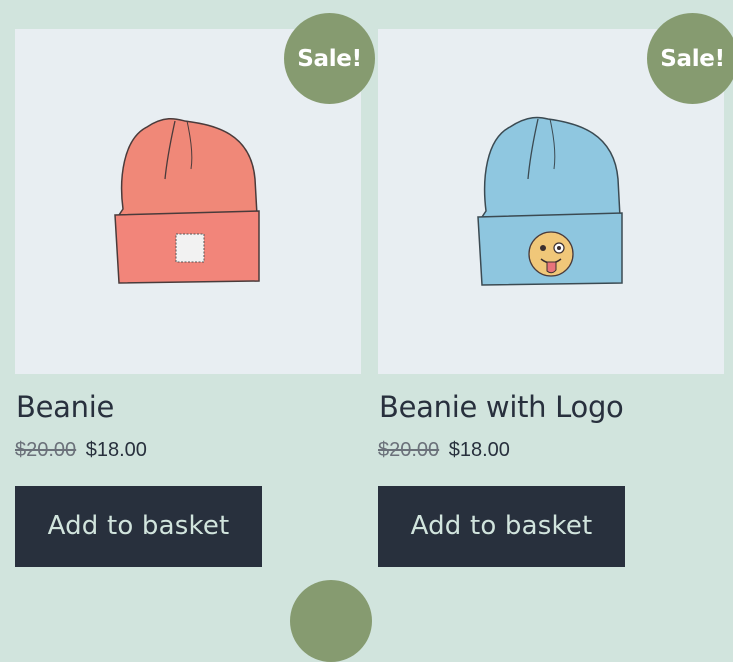 The height and width of the screenshot is (662, 733). What do you see at coordinates (551, 407) in the screenshot?
I see `product-title: Beanie with Logo` at bounding box center [551, 407].